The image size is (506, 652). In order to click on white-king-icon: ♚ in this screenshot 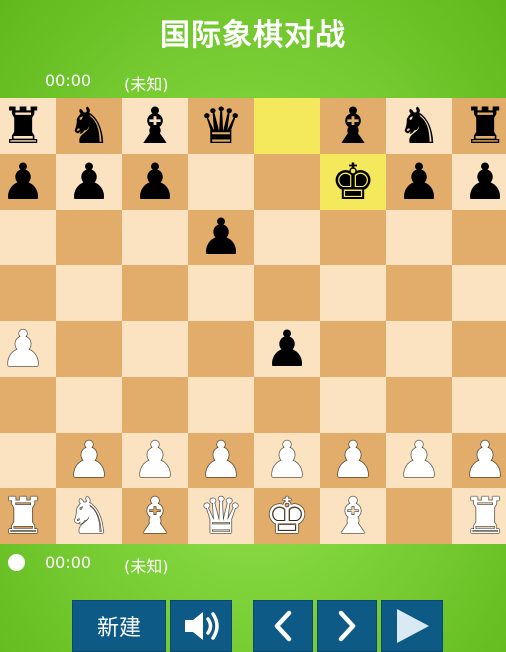, I will do `click(287, 516)`.